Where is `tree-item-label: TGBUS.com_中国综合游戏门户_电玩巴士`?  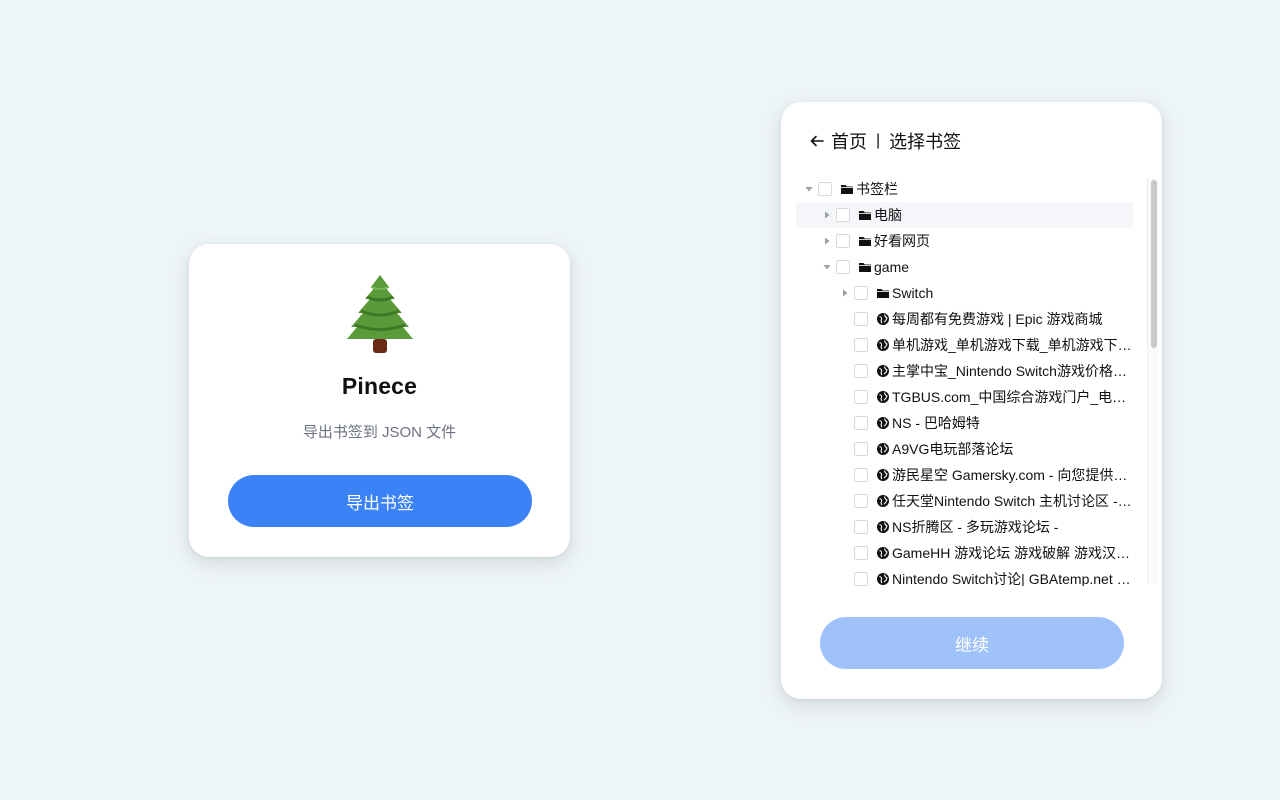
tree-item-label: TGBUS.com_中国综合游戏门户_电玩巴士 is located at coordinates (1012, 397).